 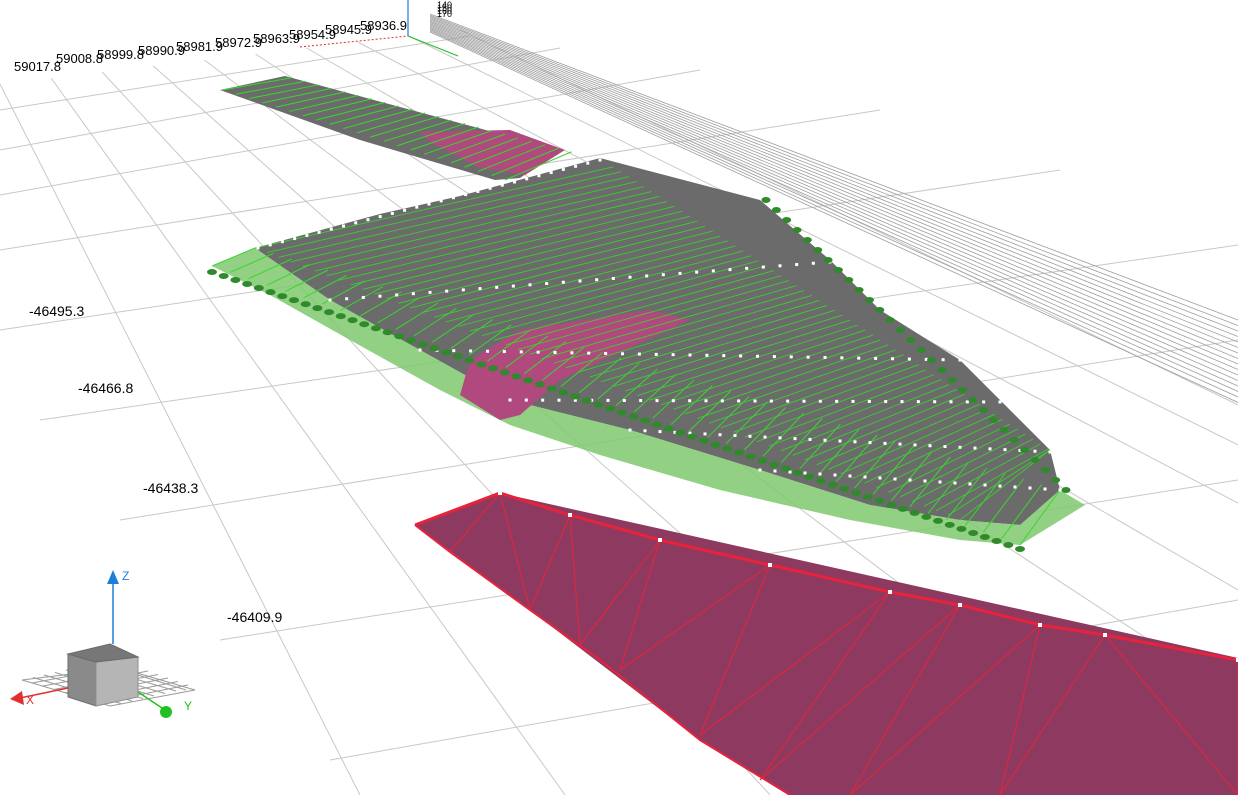 I want to click on x-axis-label: 58999.8, so click(x=120, y=54).